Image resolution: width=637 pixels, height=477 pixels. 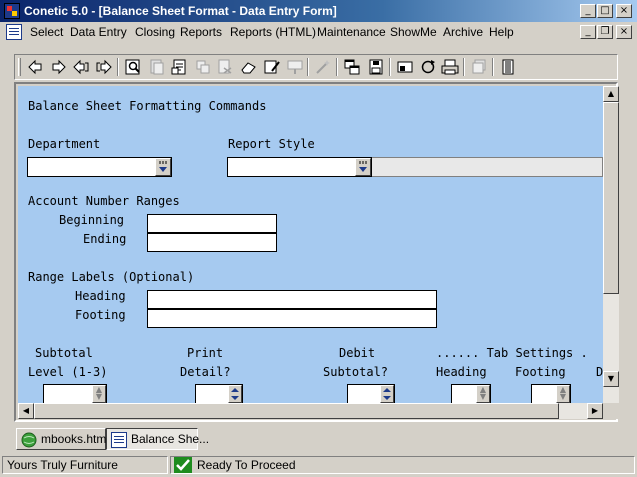 I want to click on close-button: ×, so click(x=624, y=11).